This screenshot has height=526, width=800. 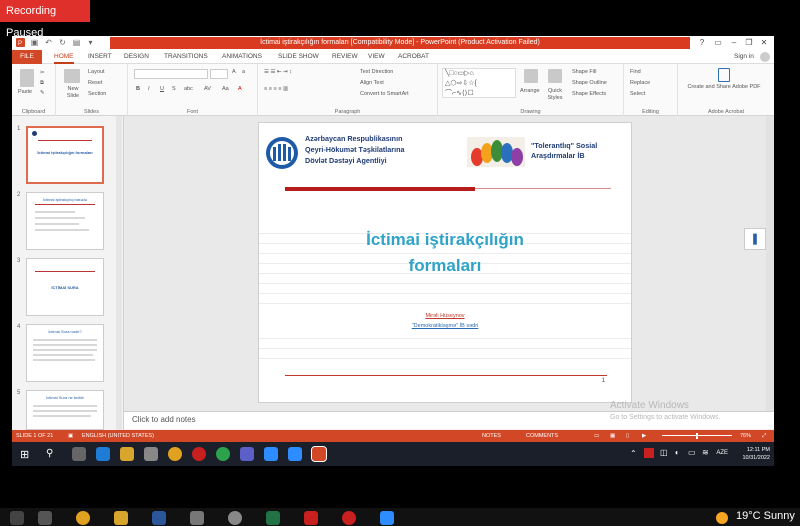 What do you see at coordinates (273, 518) in the screenshot?
I see `host-excel-icon` at bounding box center [273, 518].